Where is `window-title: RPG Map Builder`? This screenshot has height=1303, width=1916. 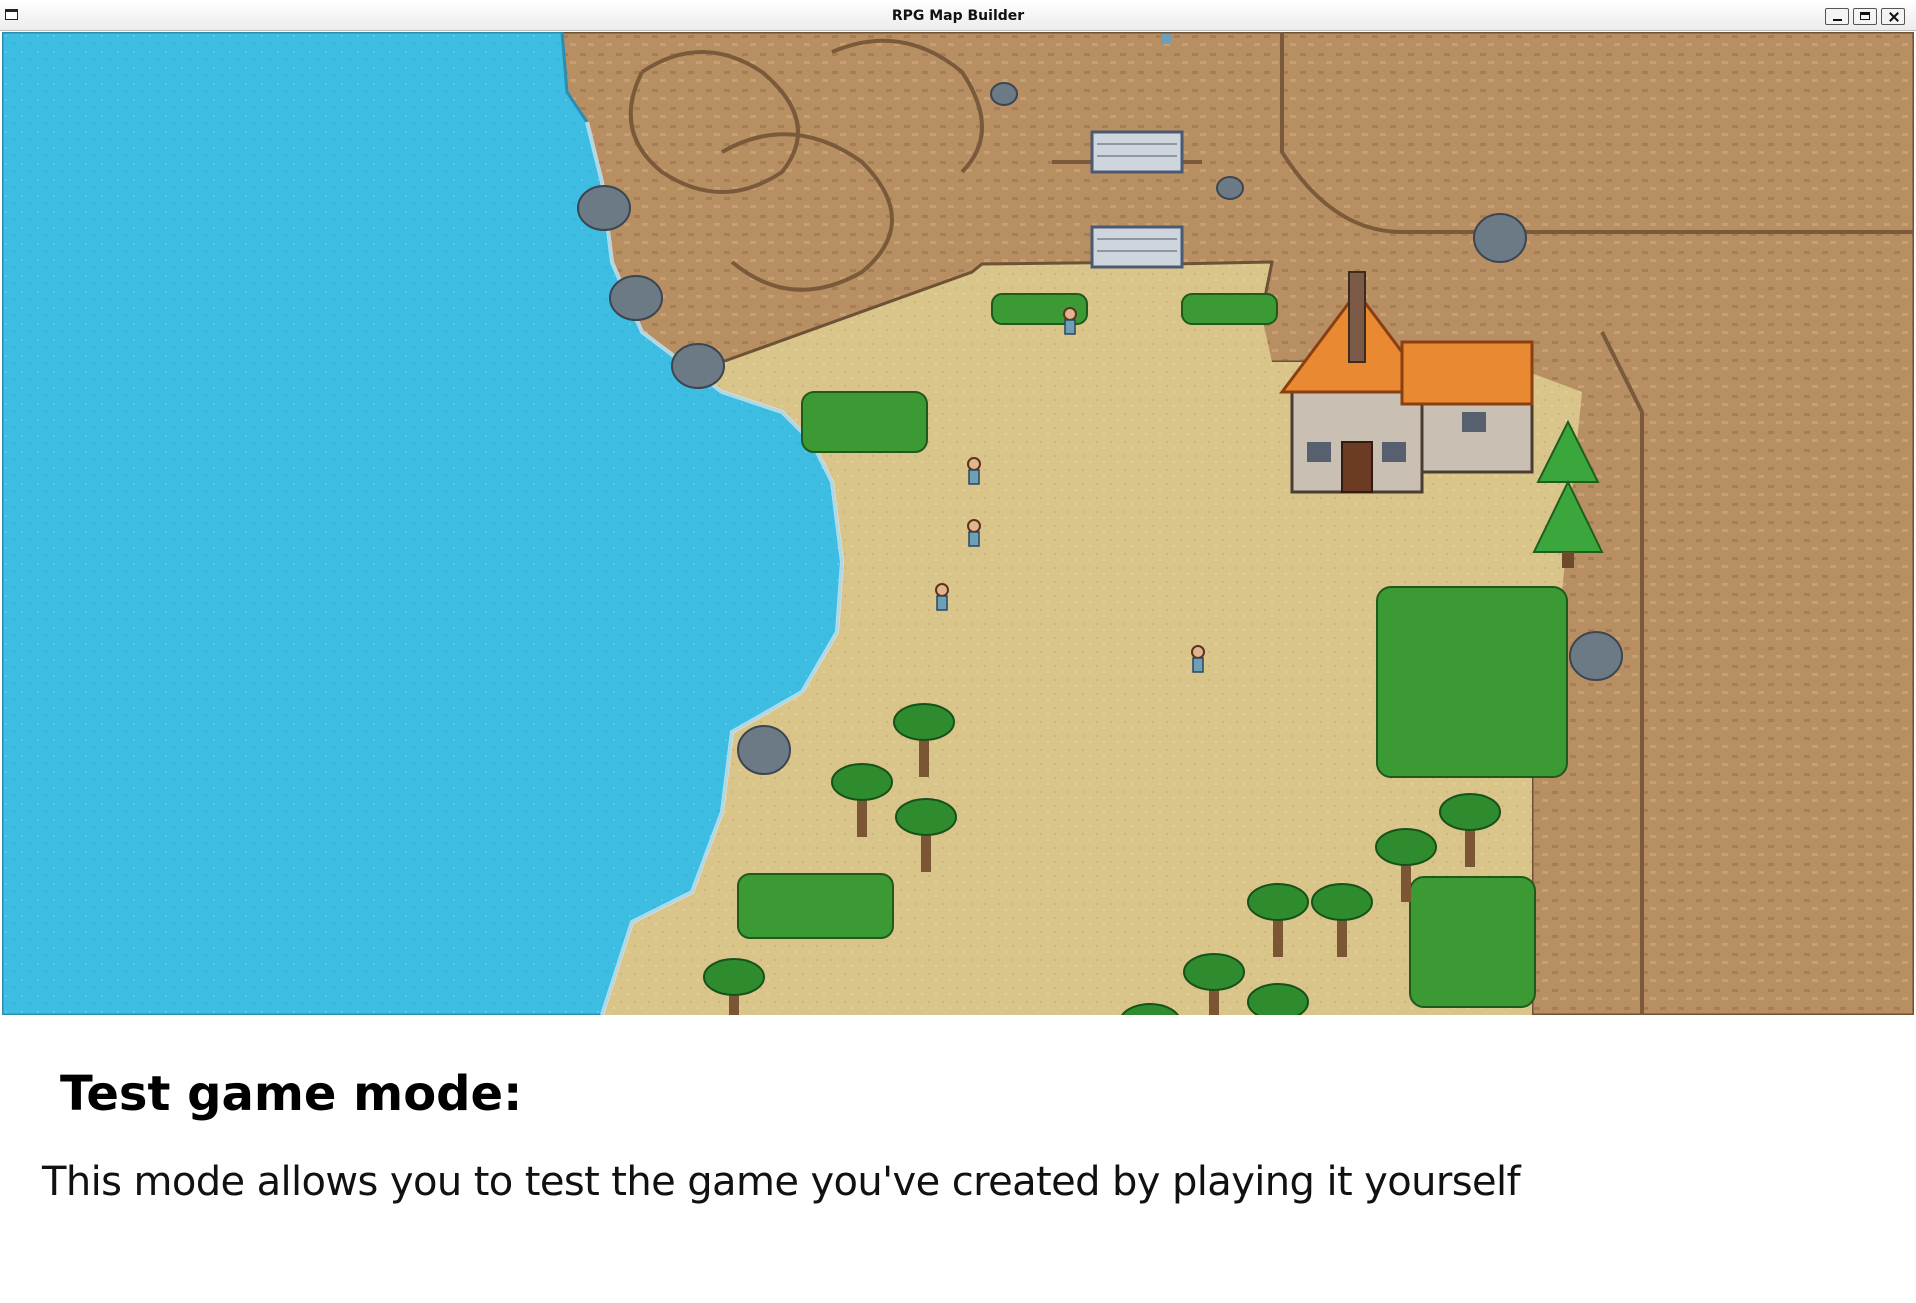
window-title: RPG Map Builder is located at coordinates (958, 16).